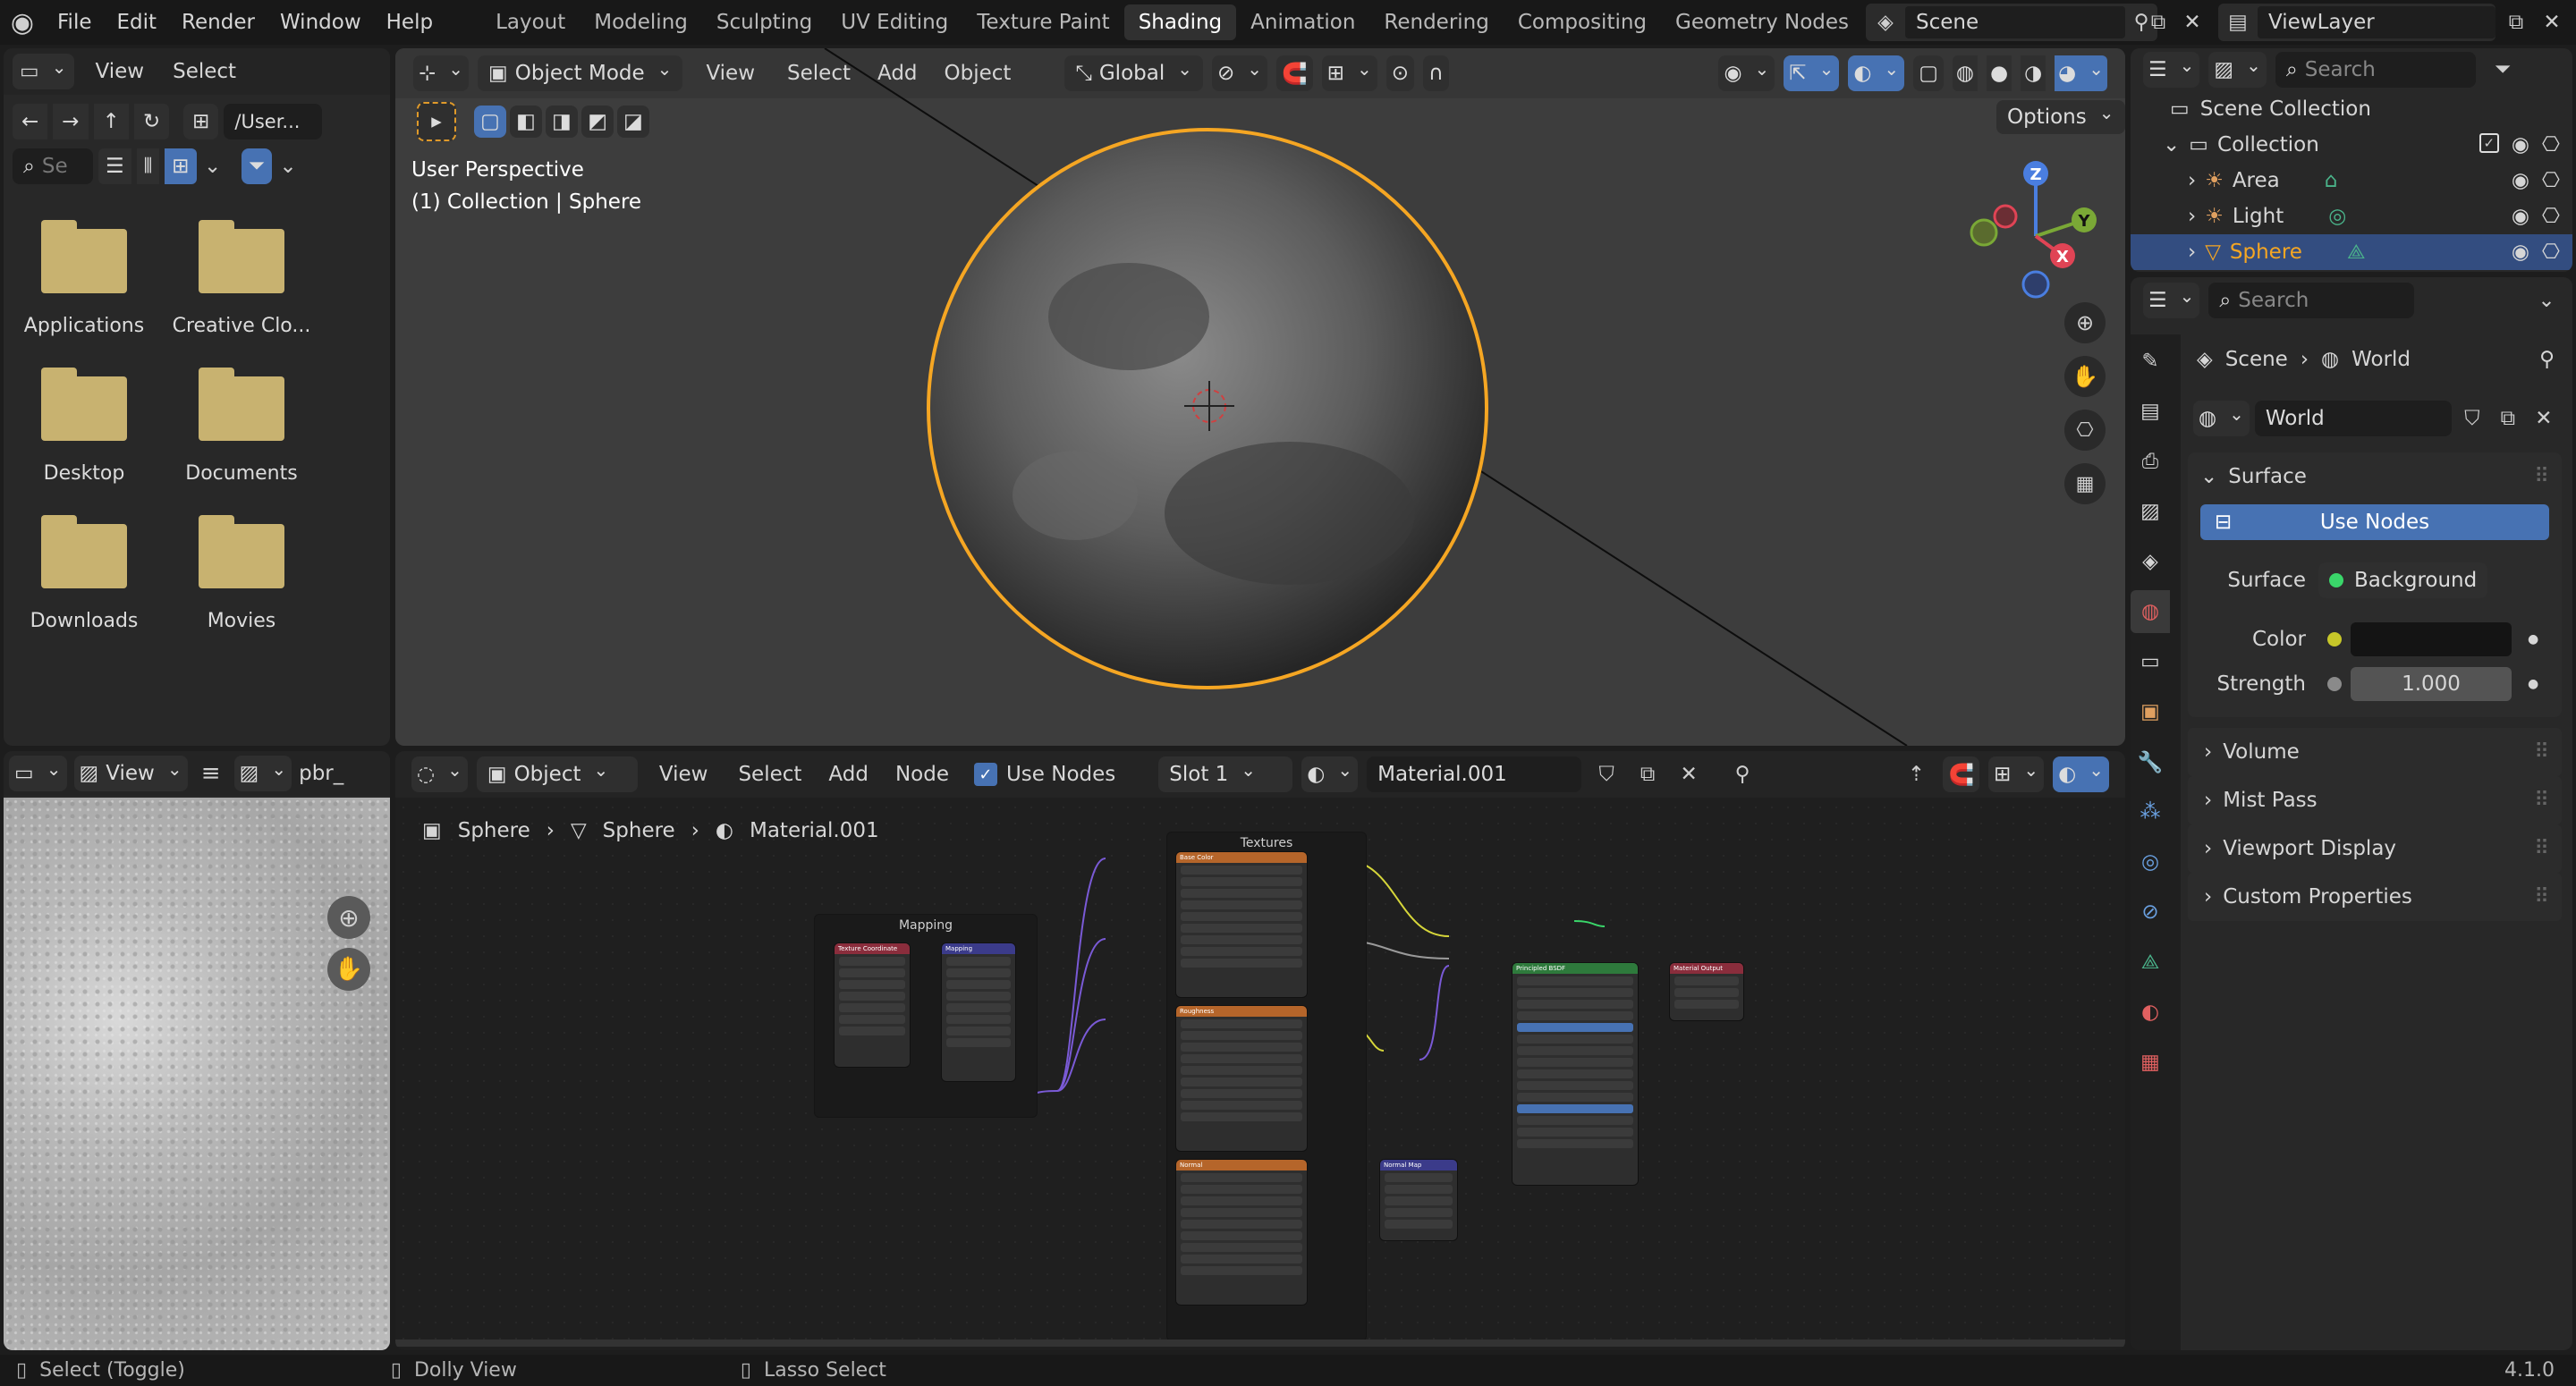 This screenshot has width=2576, height=1386. Describe the element at coordinates (2150, 561) in the screenshot. I see `scene-tab-icon: ◈` at that location.